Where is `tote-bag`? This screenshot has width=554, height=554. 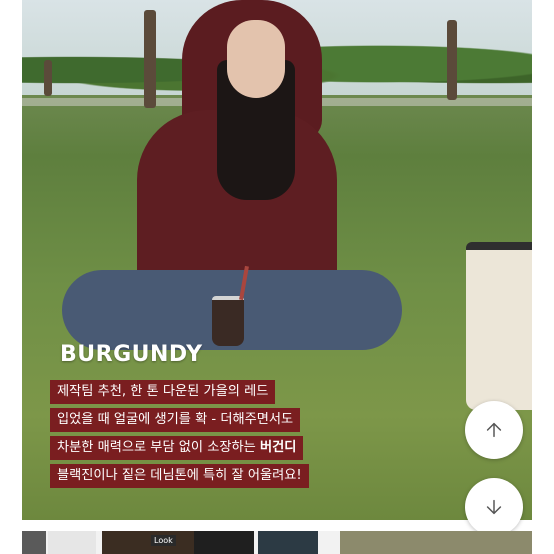 tote-bag is located at coordinates (499, 326).